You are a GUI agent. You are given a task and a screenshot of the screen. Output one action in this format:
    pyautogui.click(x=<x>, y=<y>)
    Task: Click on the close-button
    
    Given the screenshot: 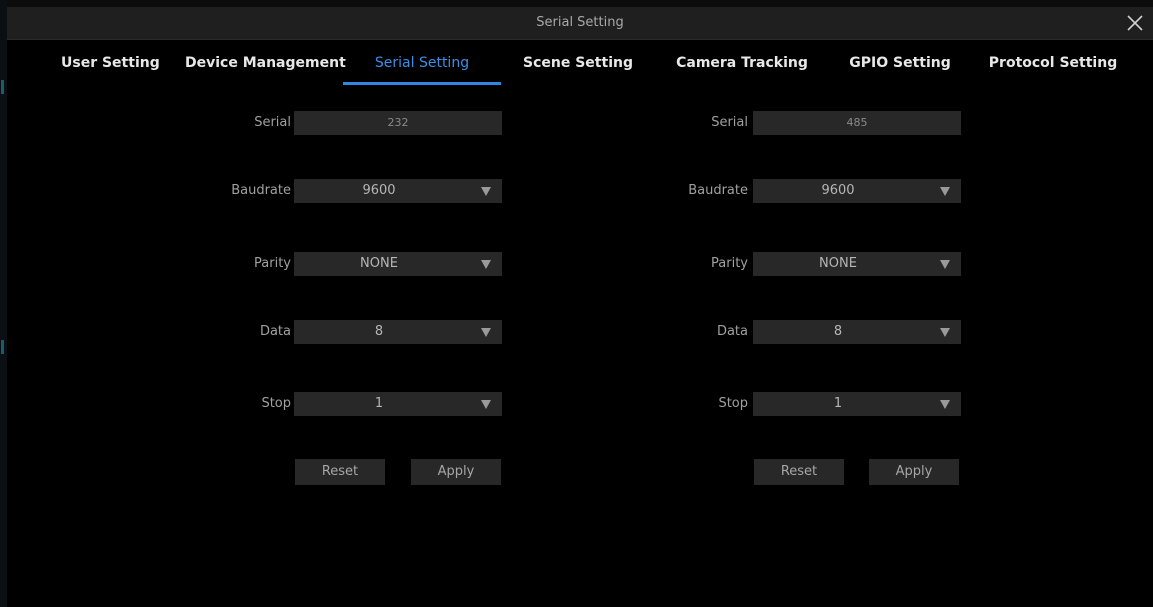 What is the action you would take?
    pyautogui.click(x=1135, y=23)
    